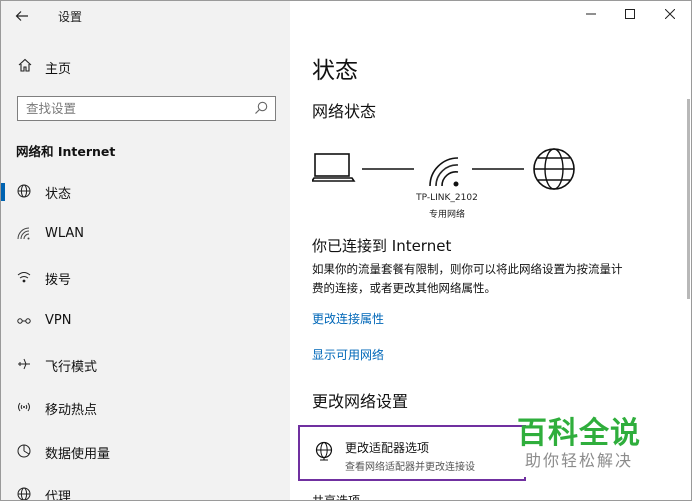 This screenshot has width=692, height=501. I want to click on description-line: 费的连接，或者更改其他网络属性。, so click(404, 288).